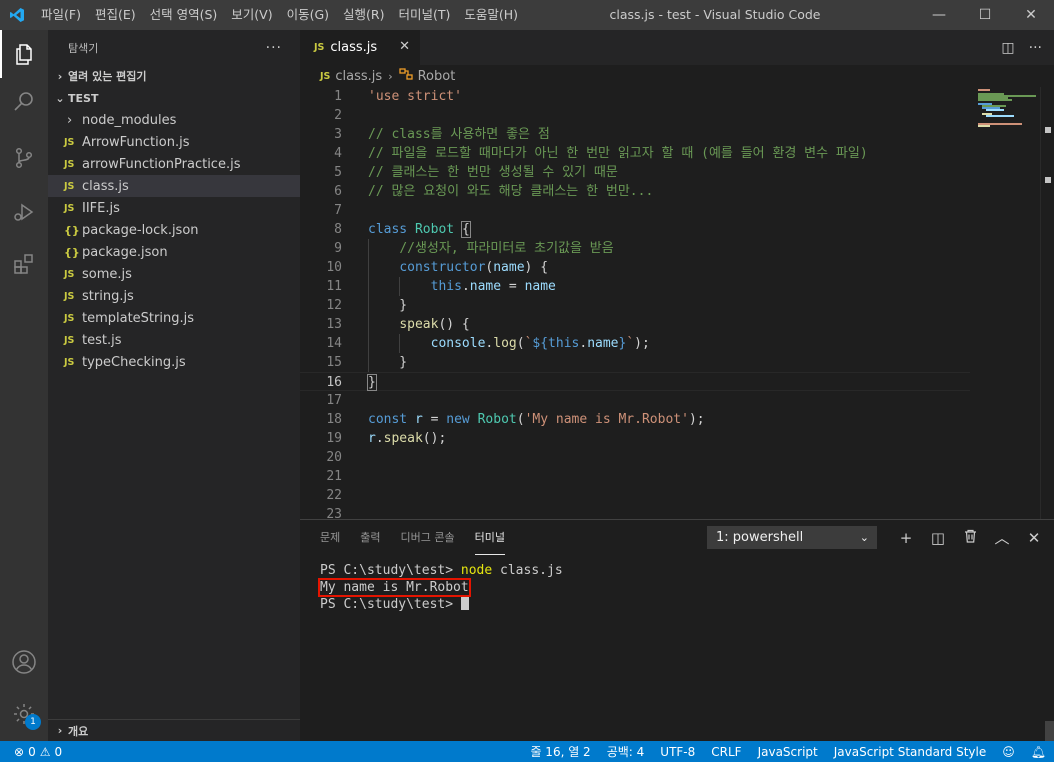  What do you see at coordinates (174, 362) in the screenshot?
I see `file-tree-item: JS typeChecking.js` at bounding box center [174, 362].